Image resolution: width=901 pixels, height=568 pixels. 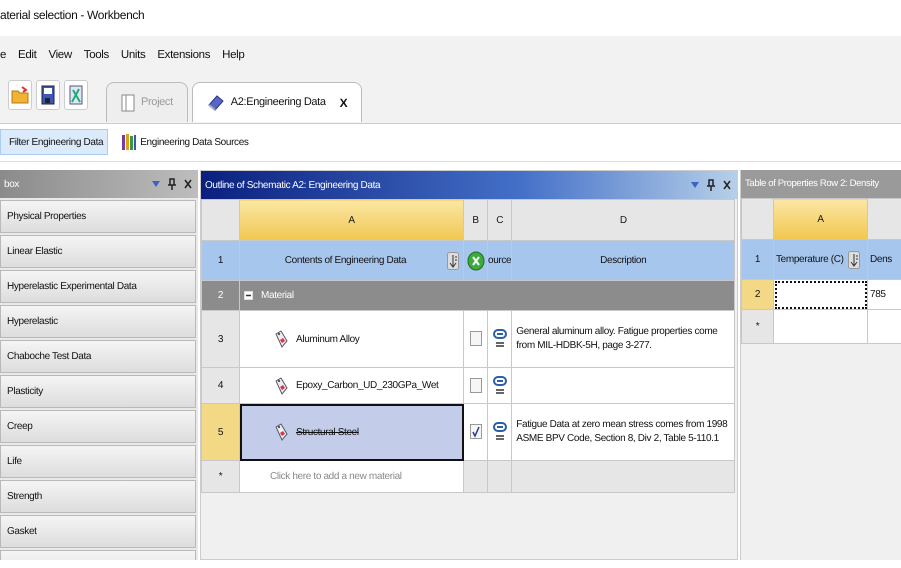 I want to click on row-number: 5, so click(x=221, y=432).